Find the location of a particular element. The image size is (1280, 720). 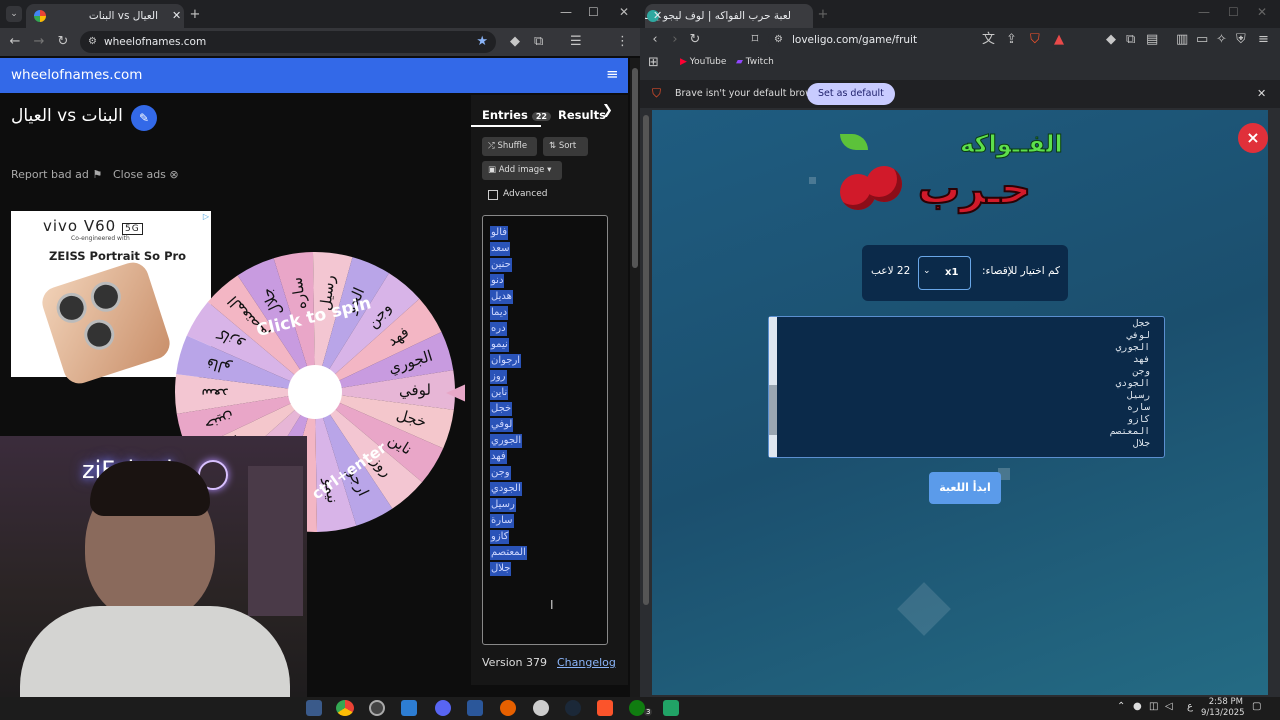

left-address-bar: ← → ↻ ⚙ wheelofnames.com ★ ◆ ⧉ ☰ 2 ⋮ is located at coordinates (320, 52).